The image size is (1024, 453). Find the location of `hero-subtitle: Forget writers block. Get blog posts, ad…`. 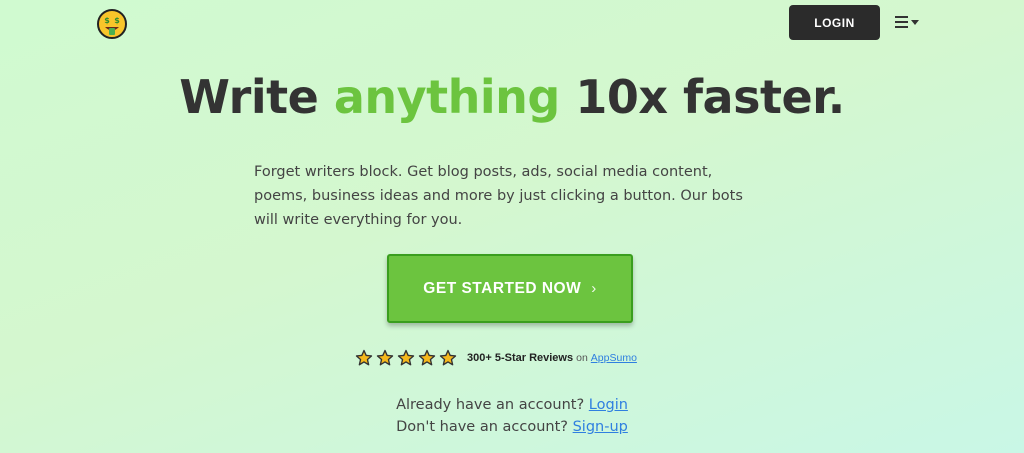

hero-subtitle: Forget writers block. Get blog posts, ad… is located at coordinates (498, 196).